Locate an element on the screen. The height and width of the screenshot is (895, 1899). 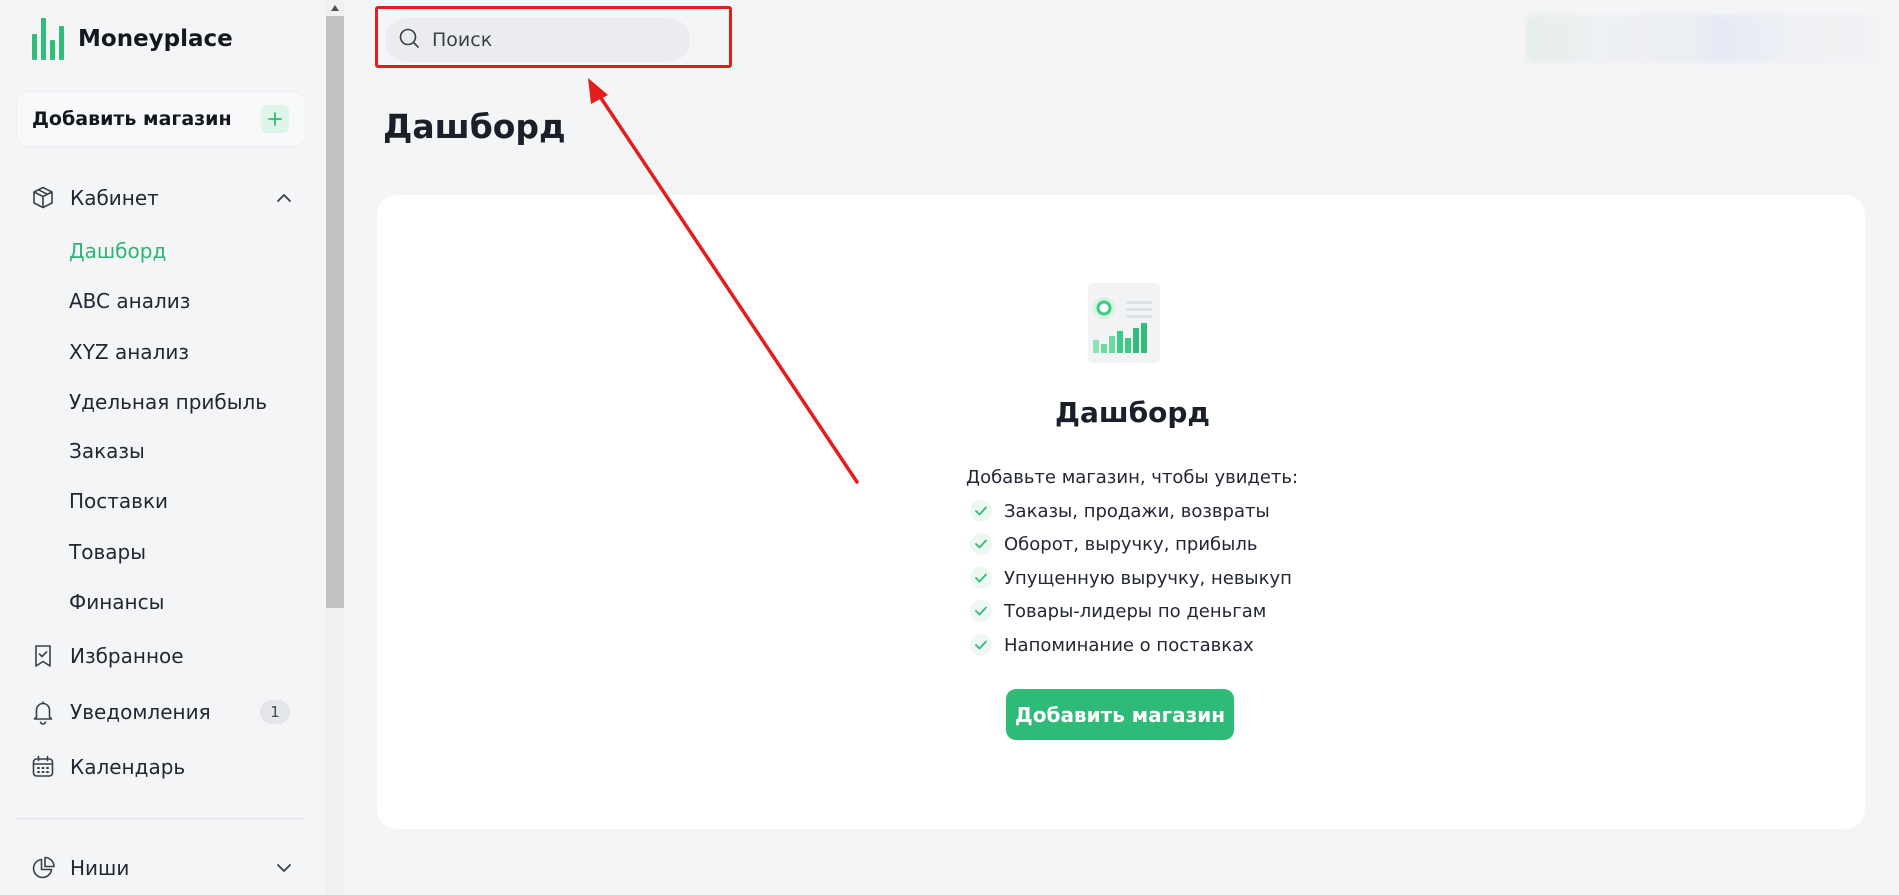
blurred-user-area is located at coordinates (1702, 39).